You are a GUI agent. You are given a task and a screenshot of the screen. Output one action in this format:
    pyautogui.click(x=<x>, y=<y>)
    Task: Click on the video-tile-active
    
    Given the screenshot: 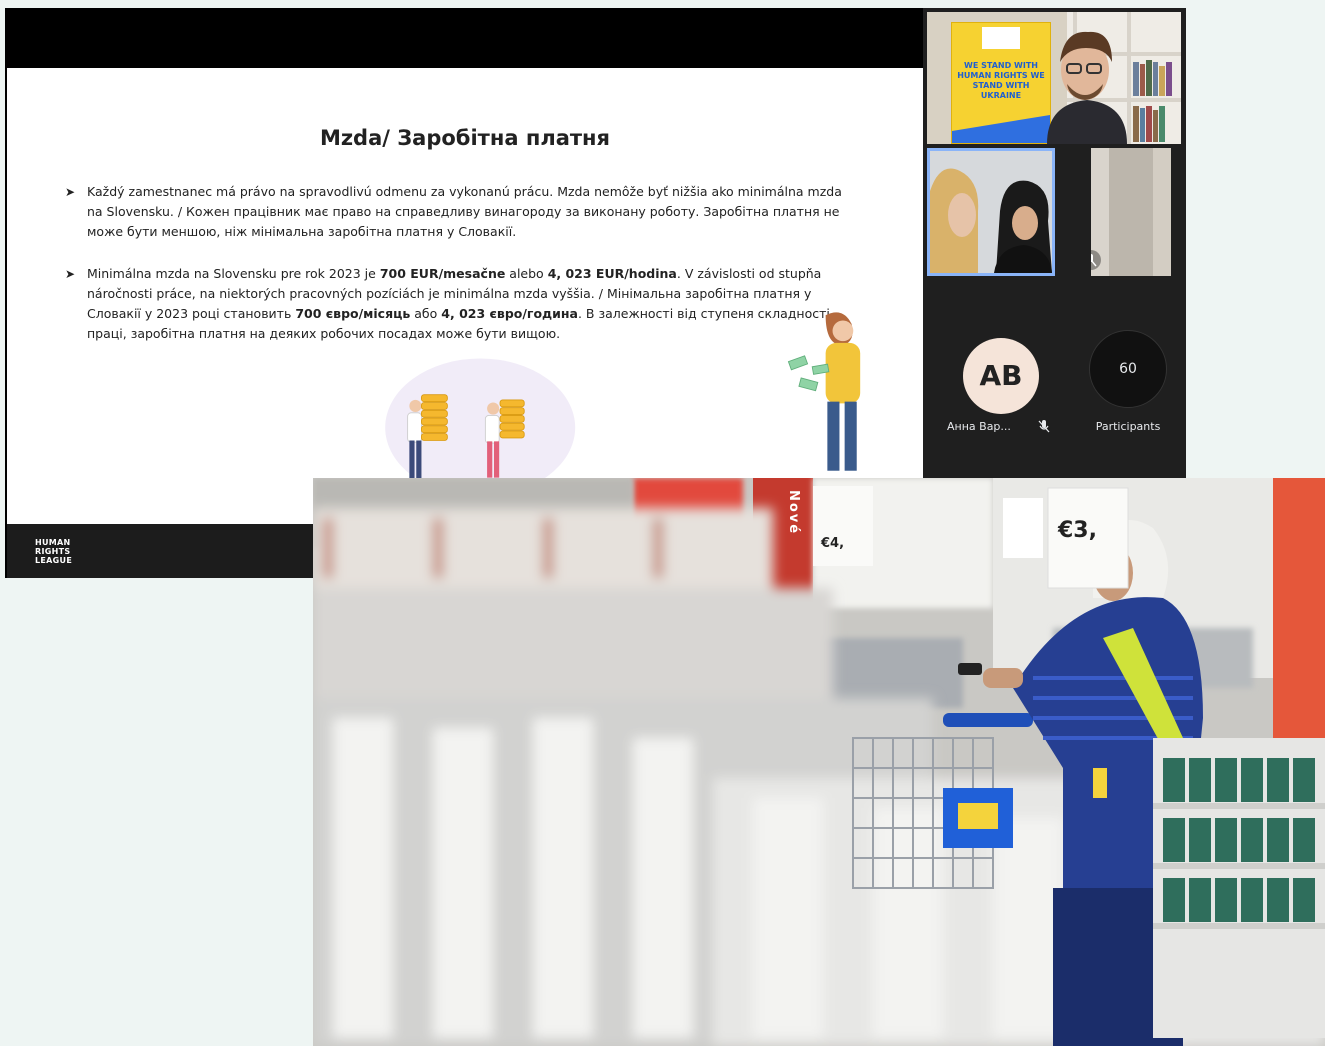 What is the action you would take?
    pyautogui.click(x=991, y=212)
    